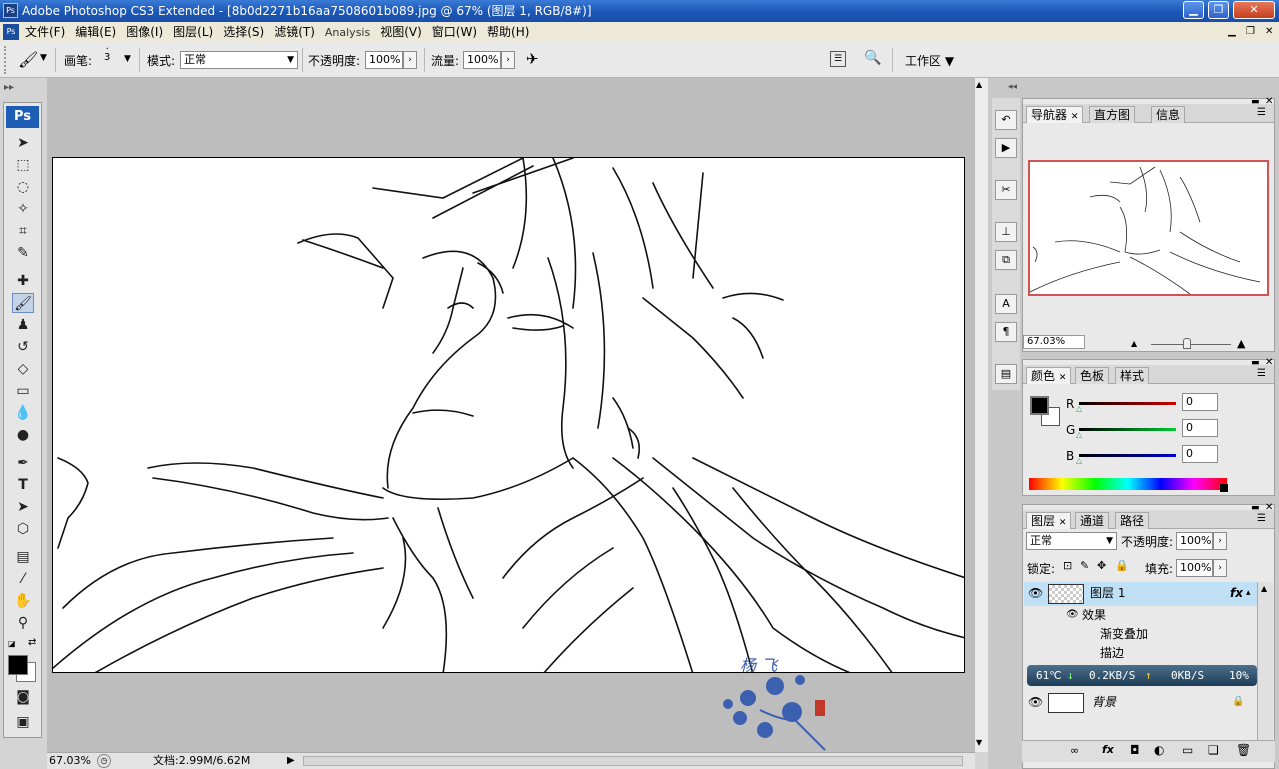  What do you see at coordinates (1092, 375) in the screenshot?
I see `tab-swatches: 色板` at bounding box center [1092, 375].